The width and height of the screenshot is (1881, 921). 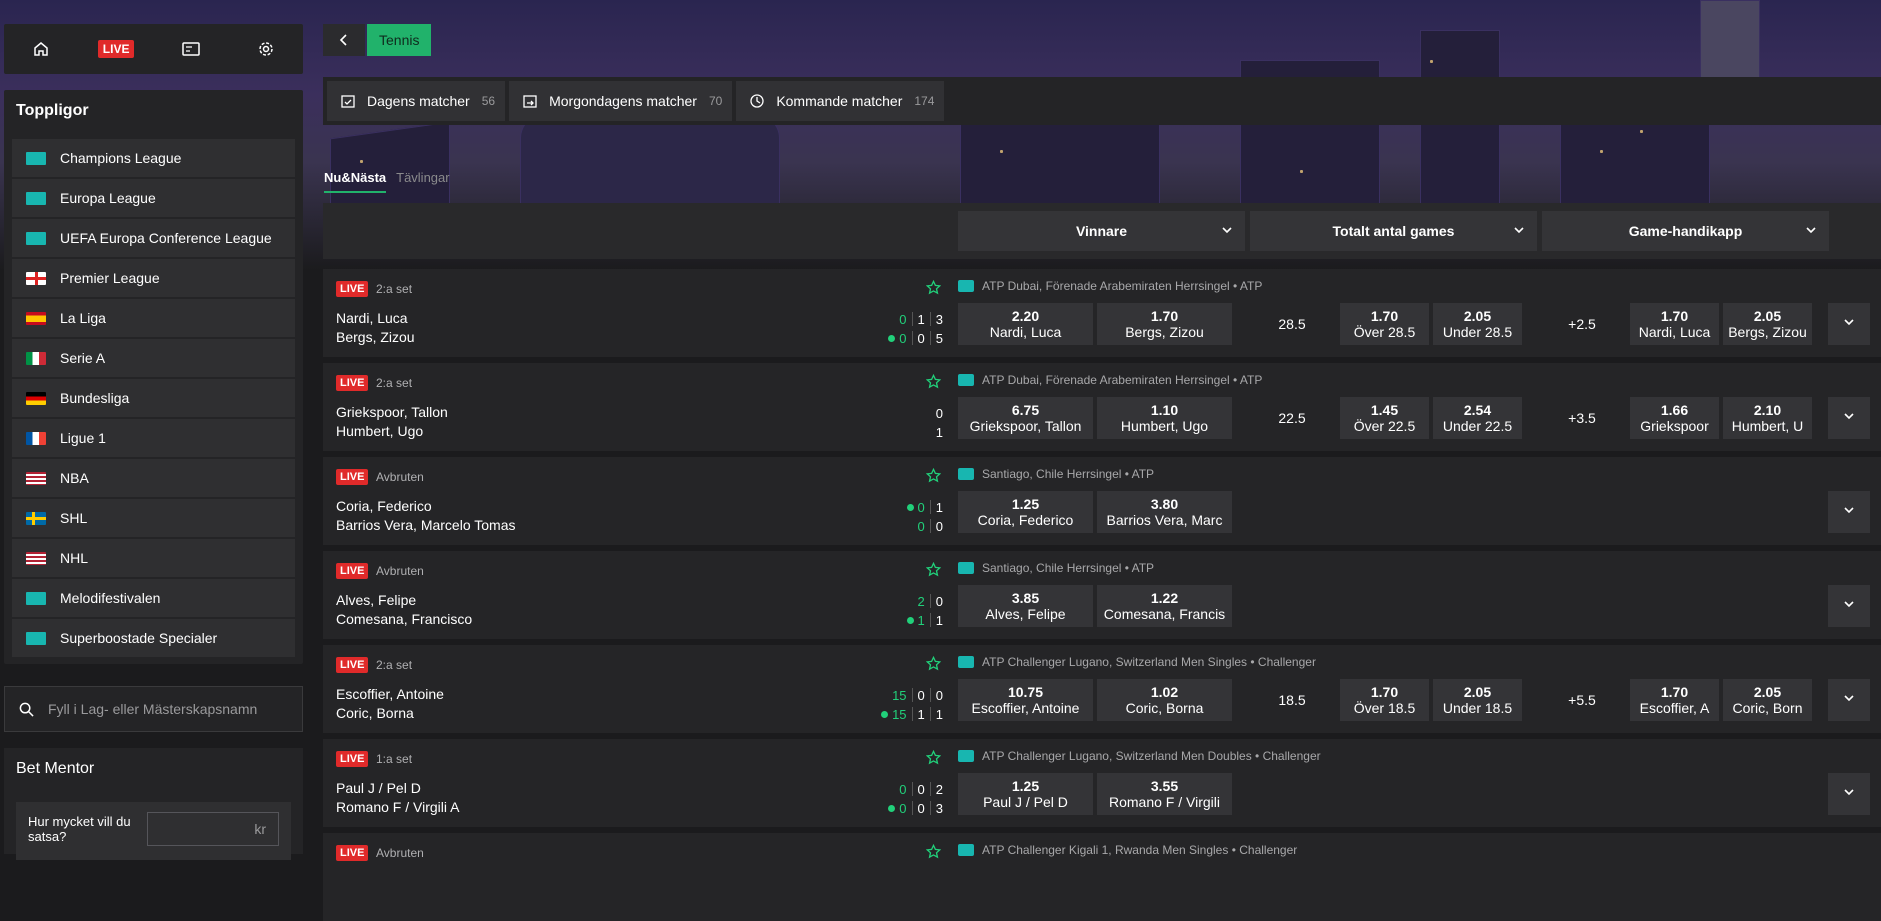 I want to click on odds-button-over: 1.70 Över 28.5, so click(x=1384, y=324).